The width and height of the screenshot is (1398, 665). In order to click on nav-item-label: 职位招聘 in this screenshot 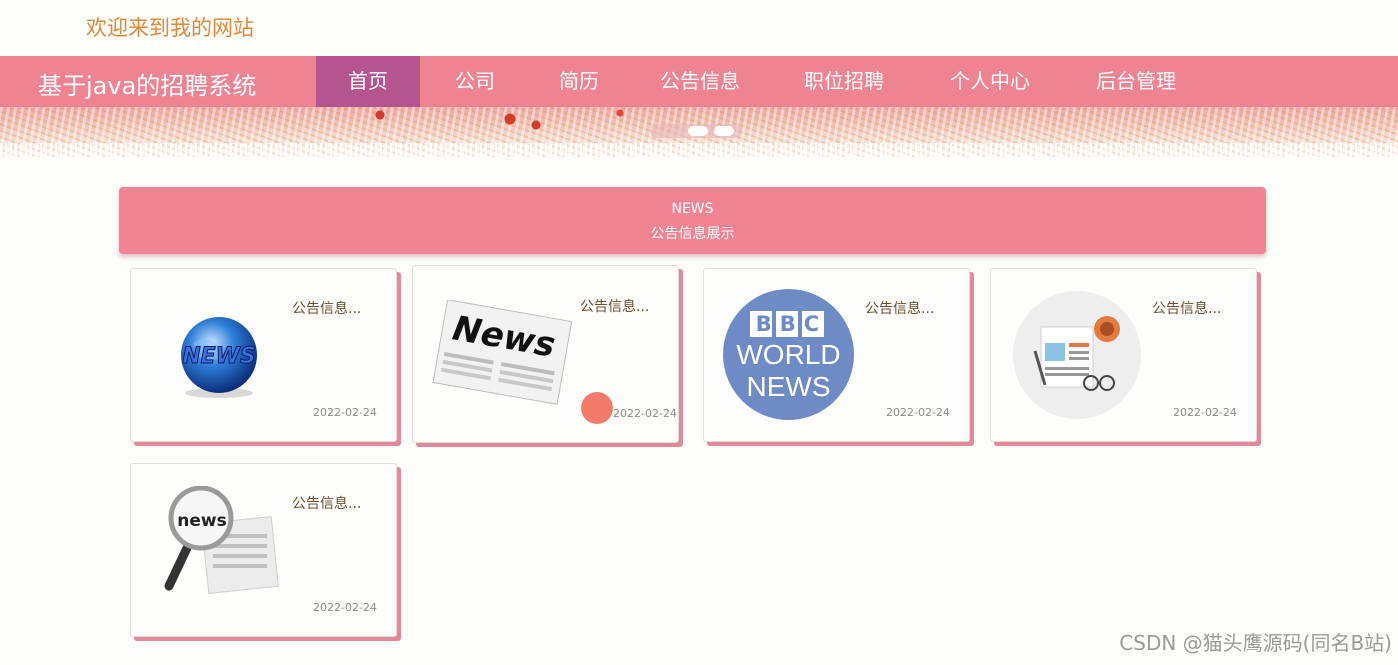, I will do `click(844, 81)`.